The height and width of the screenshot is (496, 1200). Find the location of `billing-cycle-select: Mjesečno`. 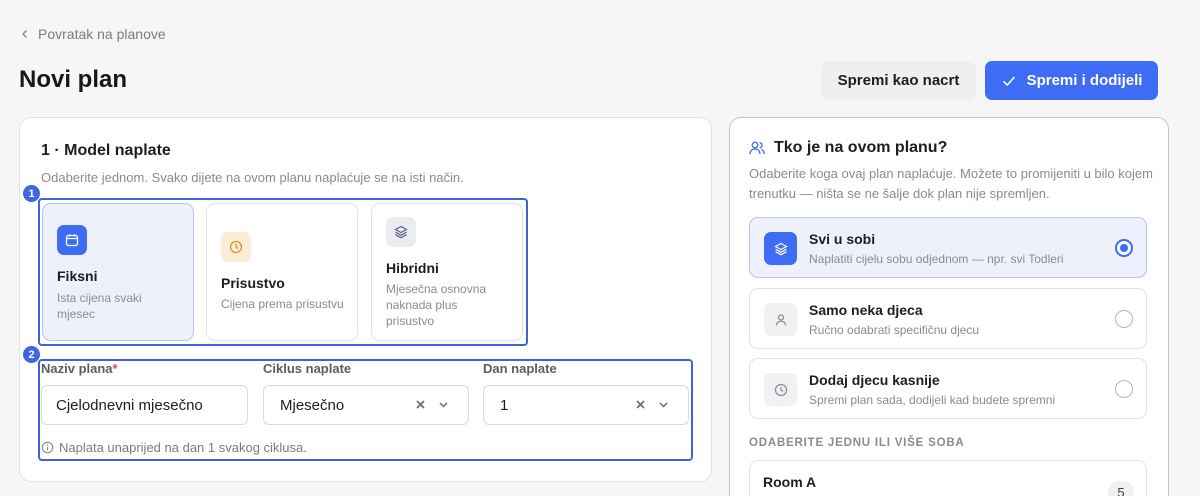

billing-cycle-select: Mjesečno is located at coordinates (366, 405).